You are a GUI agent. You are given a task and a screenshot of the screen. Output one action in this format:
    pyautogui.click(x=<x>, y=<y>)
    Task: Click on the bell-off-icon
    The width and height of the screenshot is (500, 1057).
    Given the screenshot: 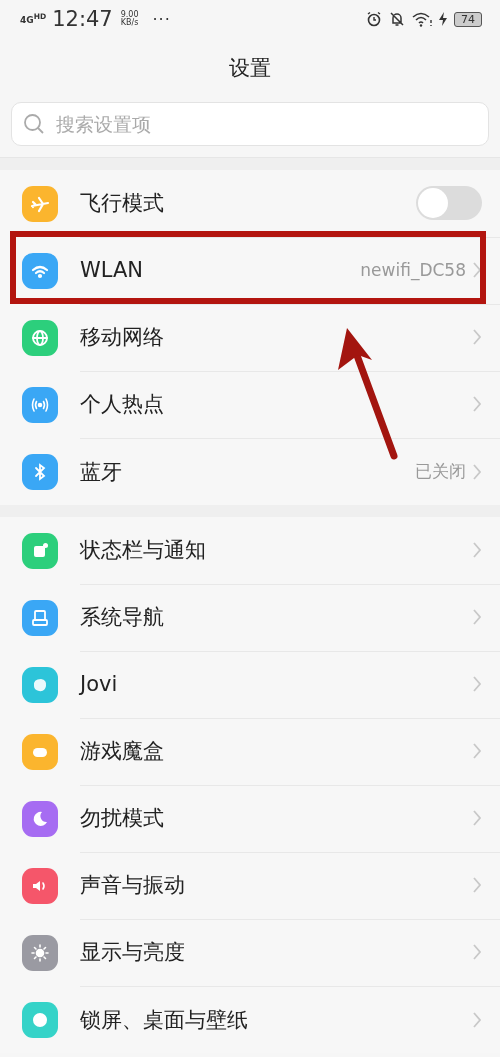 What is the action you would take?
    pyautogui.click(x=397, y=19)
    